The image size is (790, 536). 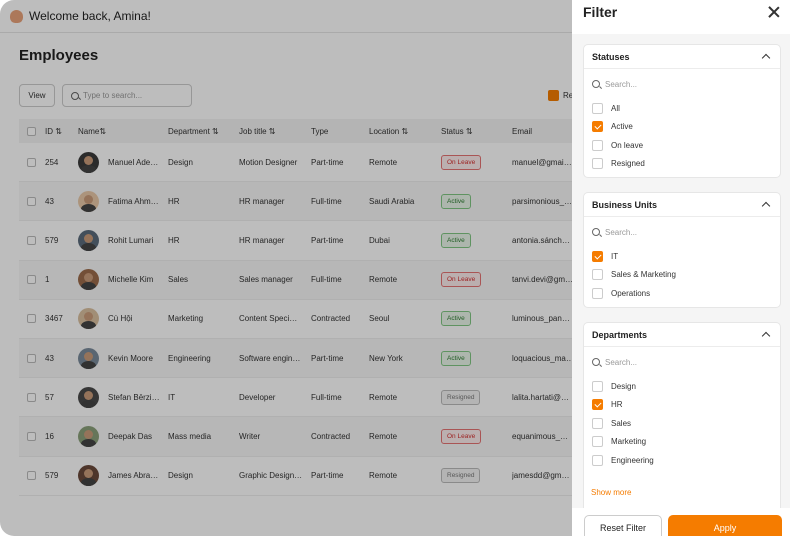 I want to click on filter-option-business-units: IT, so click(x=682, y=256).